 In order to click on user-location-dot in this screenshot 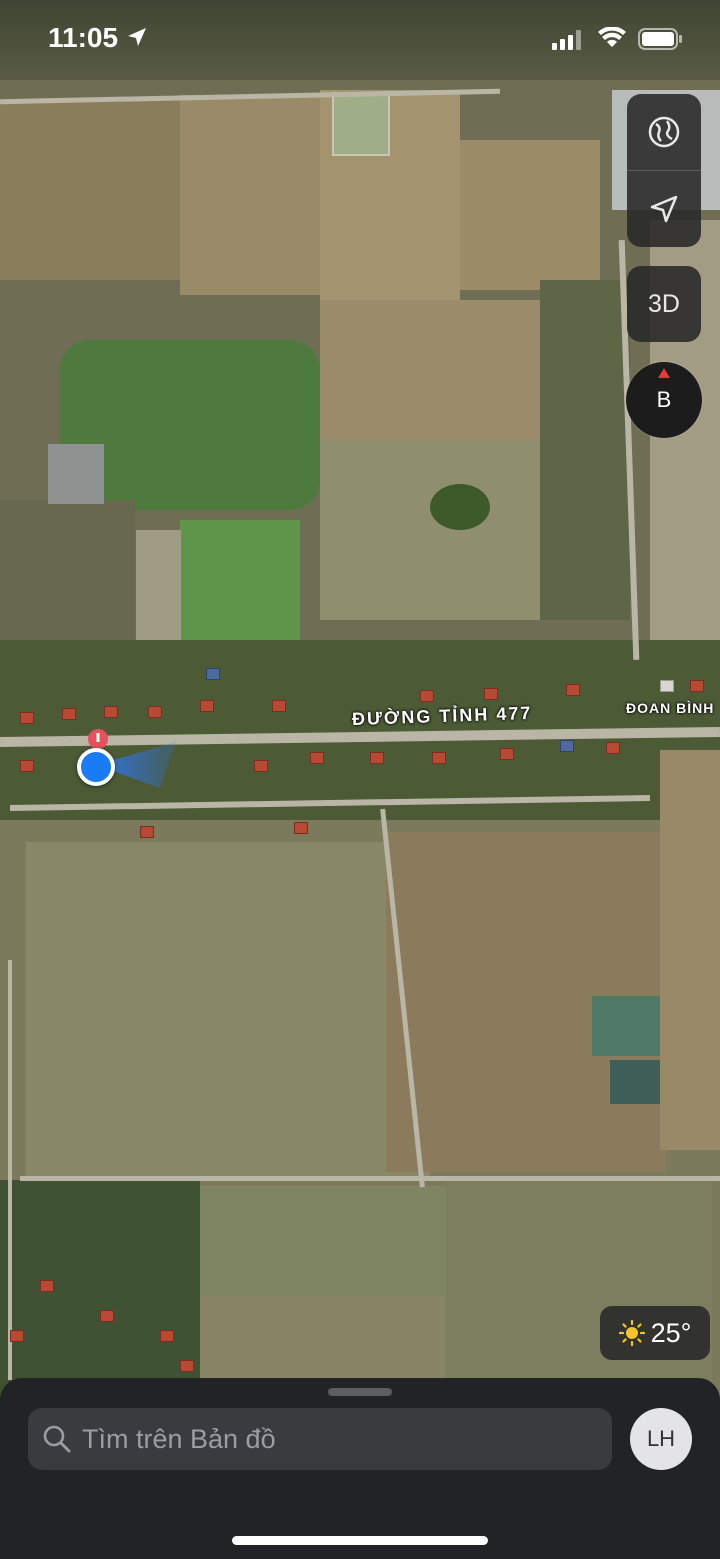, I will do `click(96, 767)`.